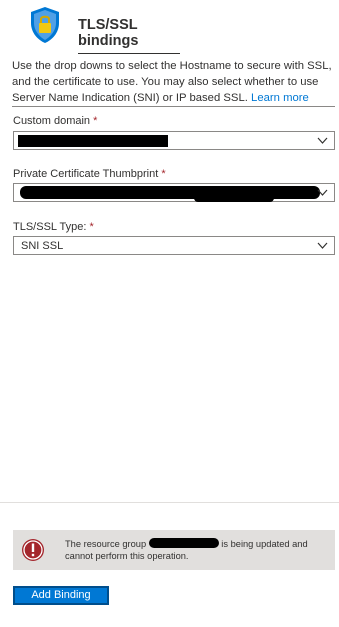  I want to click on thumbprint-label: Private Certificate Thumbprint *, so click(89, 174).